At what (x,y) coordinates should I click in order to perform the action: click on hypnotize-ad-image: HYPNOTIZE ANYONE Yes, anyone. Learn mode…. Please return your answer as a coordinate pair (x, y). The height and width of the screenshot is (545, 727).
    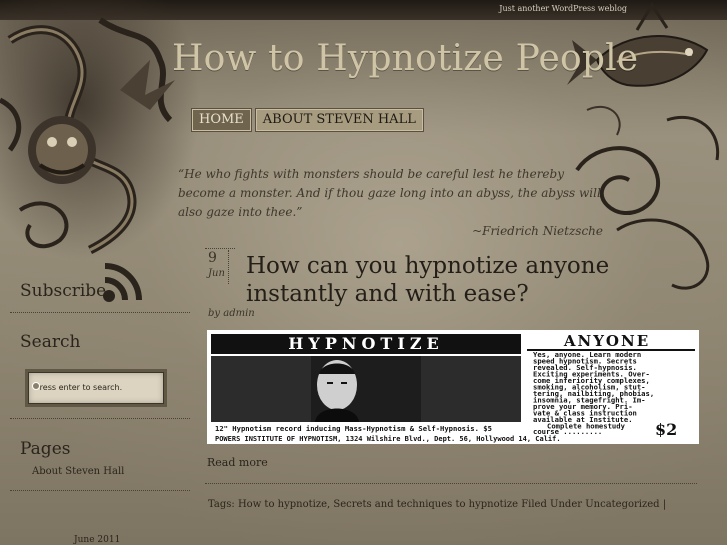
    Looking at the image, I should click on (453, 387).